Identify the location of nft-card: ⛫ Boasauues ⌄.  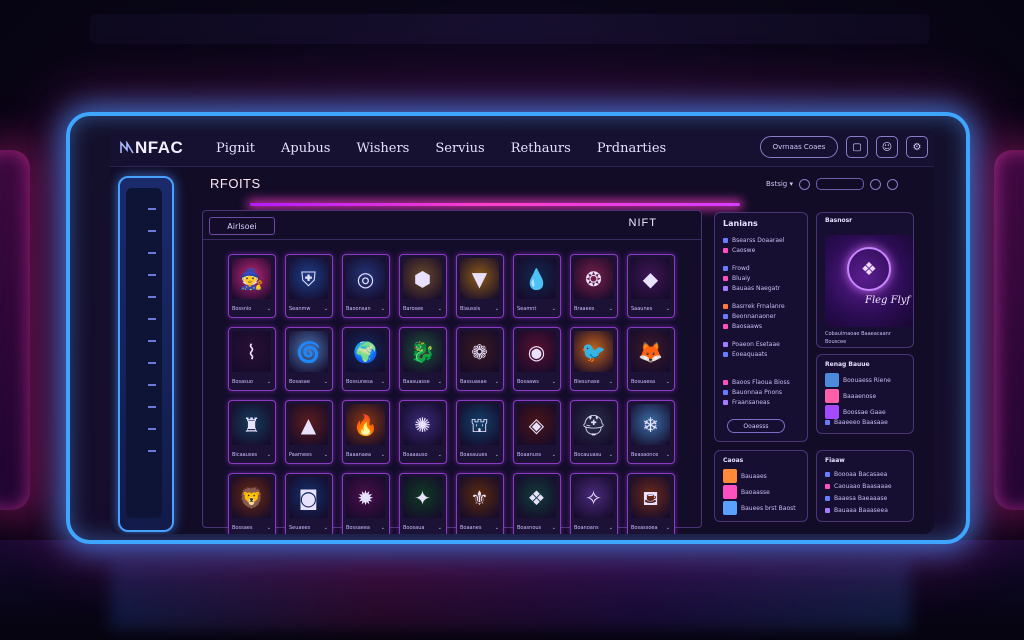
(480, 432).